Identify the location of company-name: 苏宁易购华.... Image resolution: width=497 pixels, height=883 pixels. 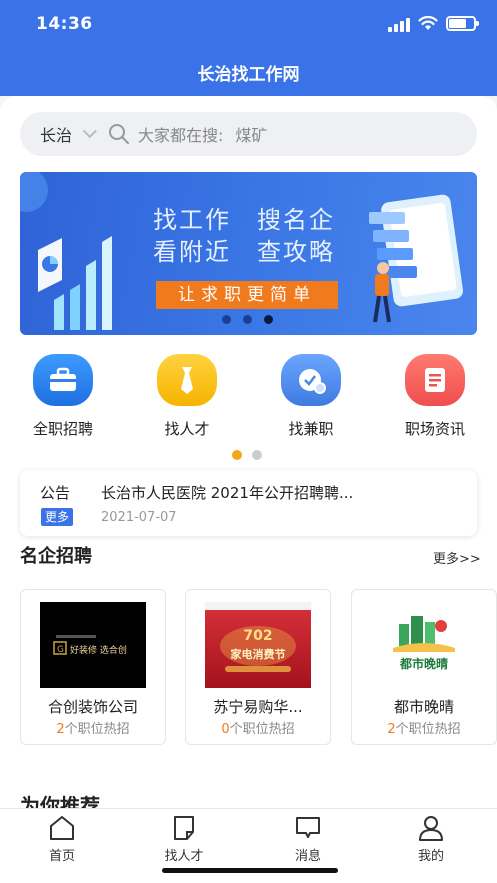
(258, 707).